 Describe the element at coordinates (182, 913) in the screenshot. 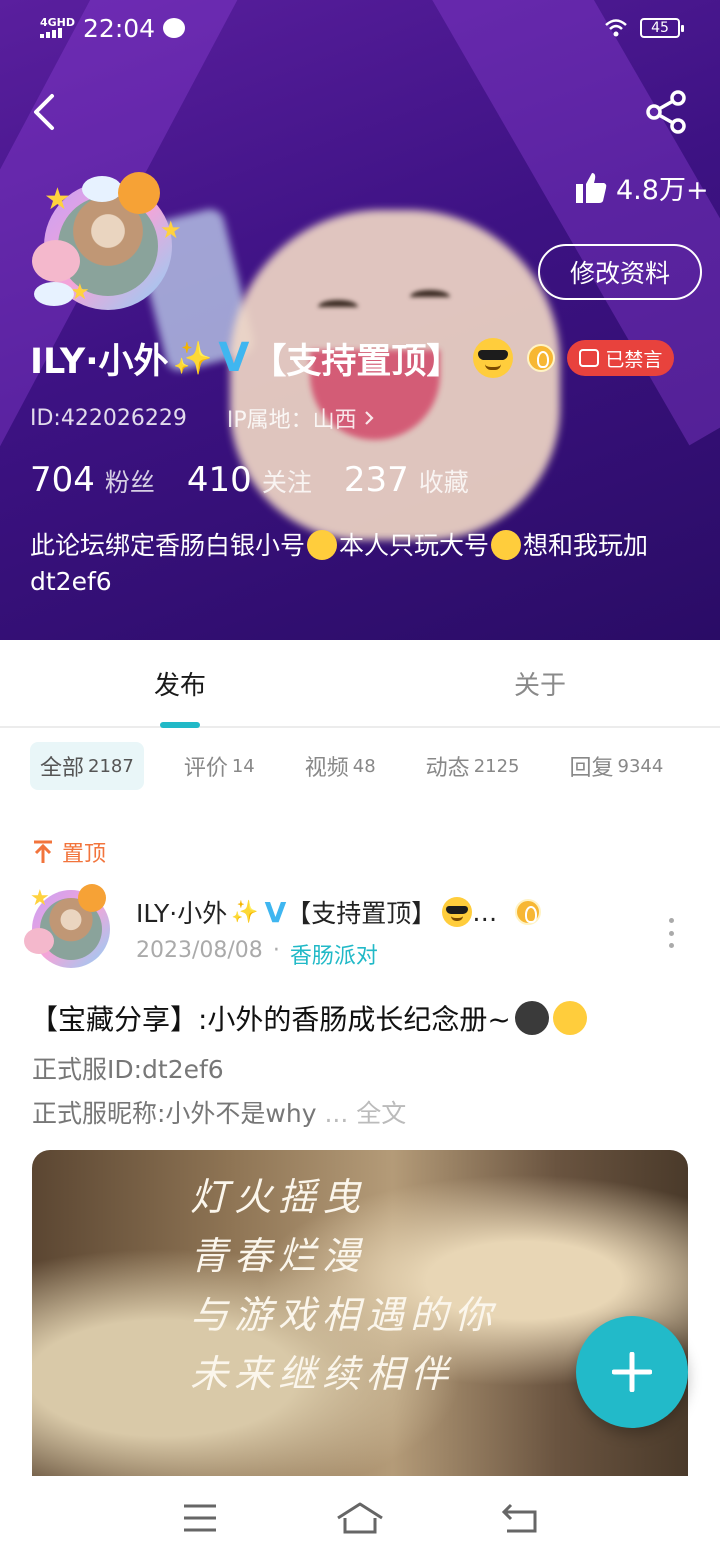

I see `post-author-name: ILY·小外` at that location.